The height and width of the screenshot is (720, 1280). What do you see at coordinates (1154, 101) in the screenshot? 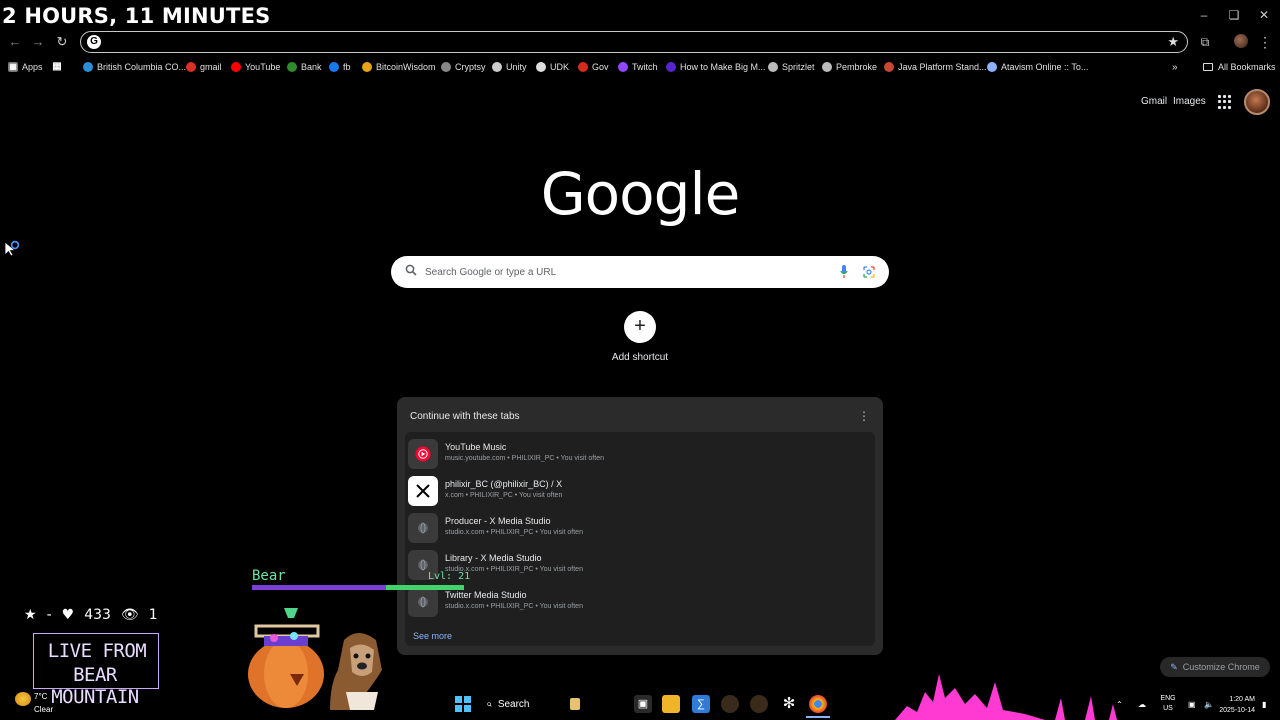
I see `gmail-link: Gmail` at bounding box center [1154, 101].